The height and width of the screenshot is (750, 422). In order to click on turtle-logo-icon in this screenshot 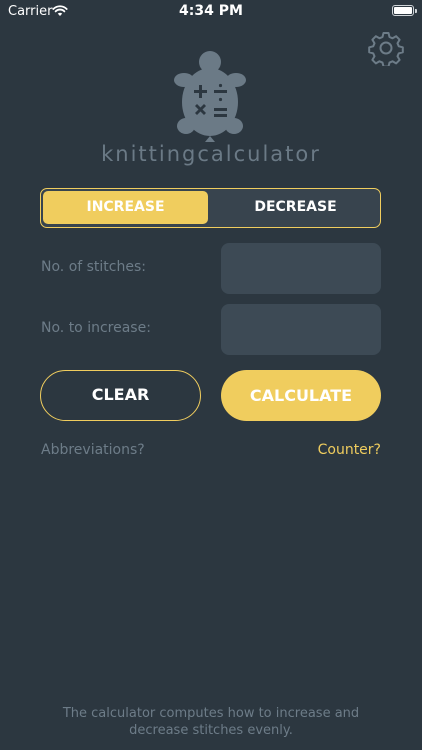, I will do `click(210, 96)`.